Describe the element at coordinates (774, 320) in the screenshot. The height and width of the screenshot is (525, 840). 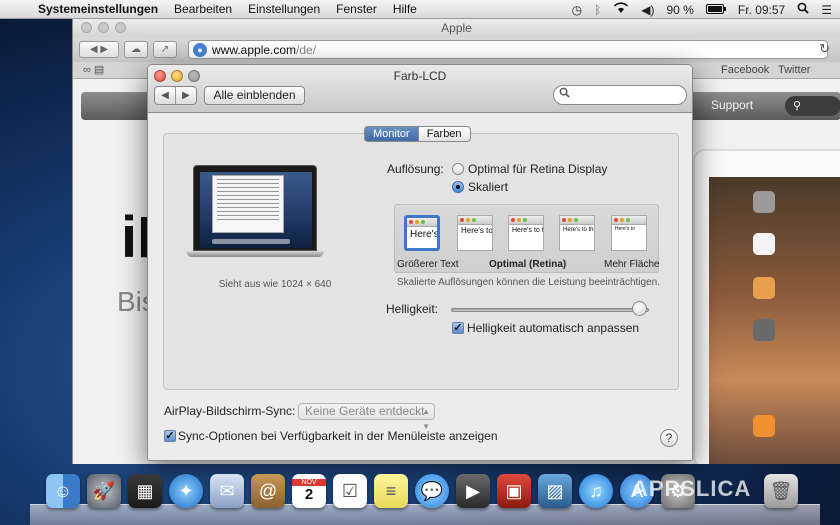
I see `ipad-screen` at that location.